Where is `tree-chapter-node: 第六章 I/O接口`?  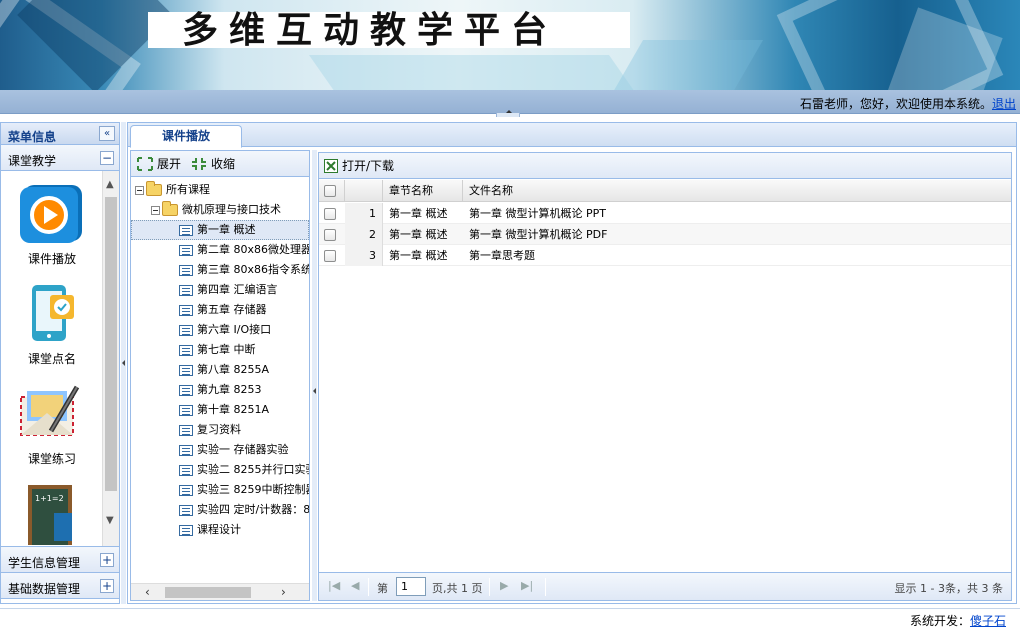 tree-chapter-node: 第六章 I/O接口 is located at coordinates (225, 330).